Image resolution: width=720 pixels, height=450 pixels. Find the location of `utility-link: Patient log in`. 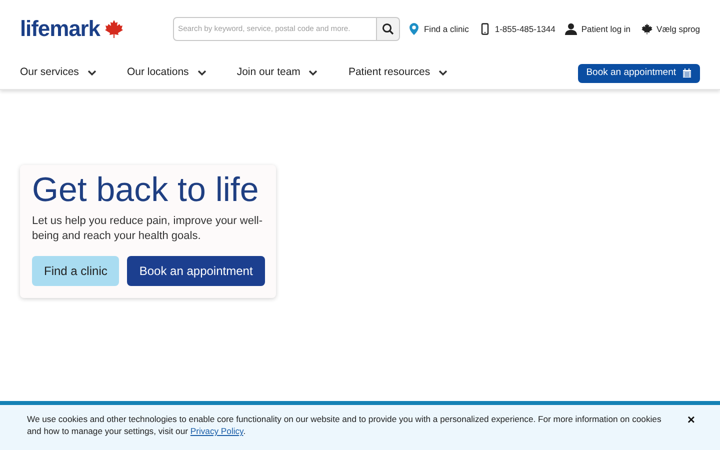

utility-link: Patient log in is located at coordinates (598, 29).